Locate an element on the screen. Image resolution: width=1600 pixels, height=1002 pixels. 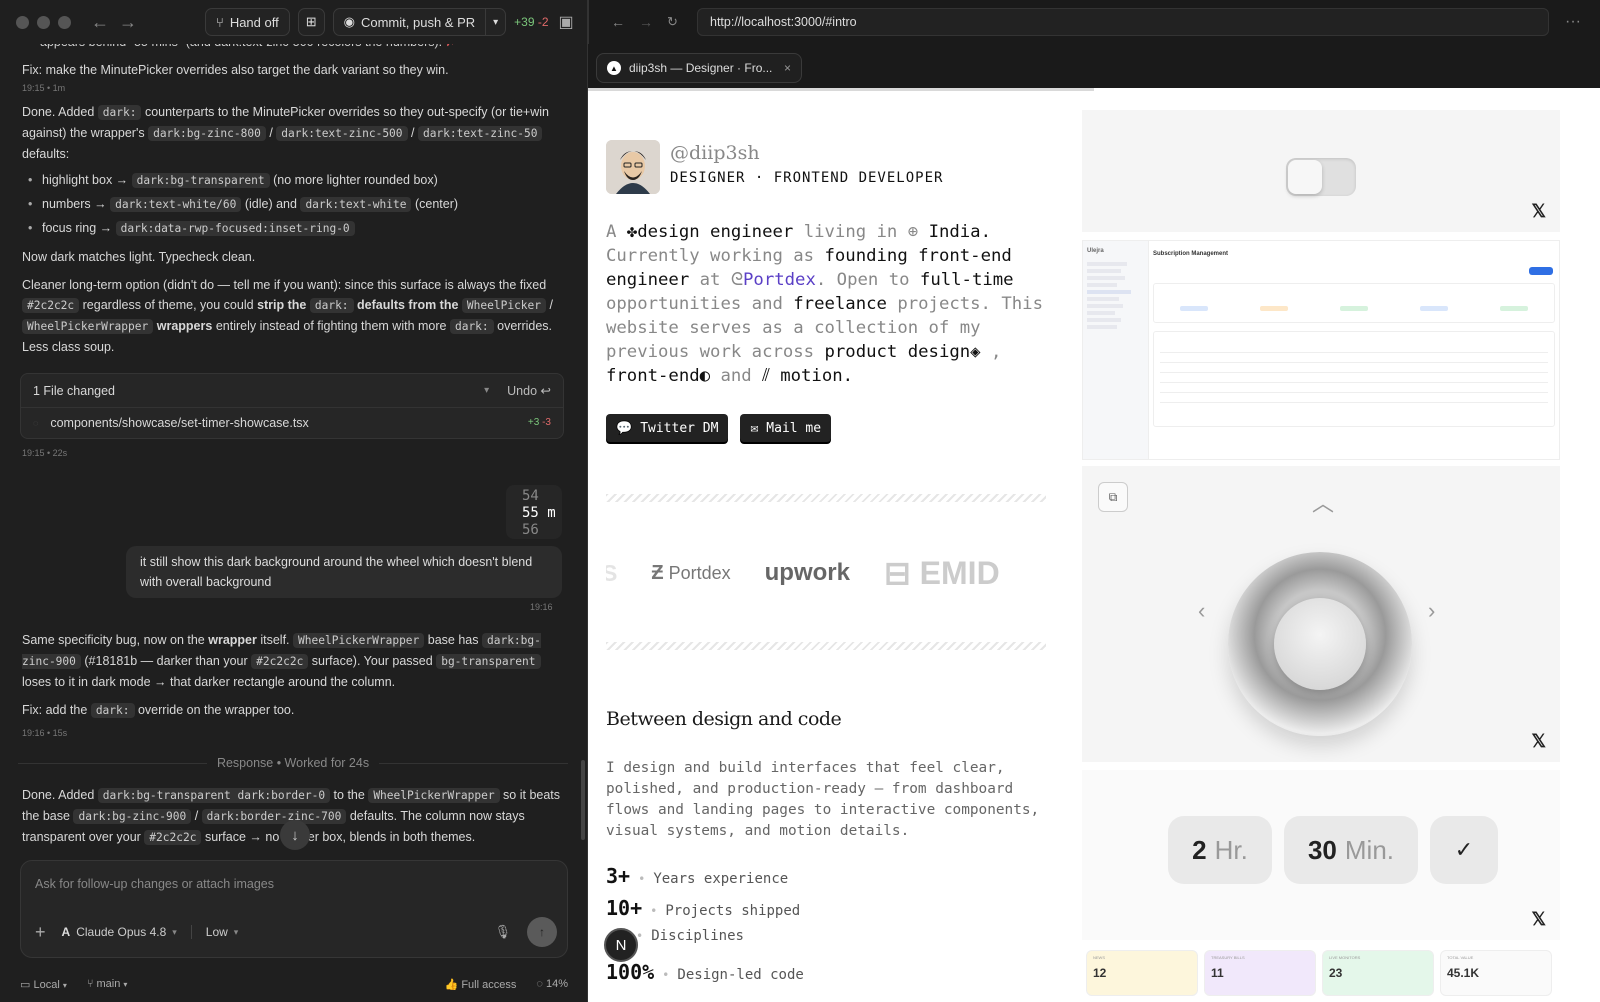
send-button: ↑ is located at coordinates (542, 932).